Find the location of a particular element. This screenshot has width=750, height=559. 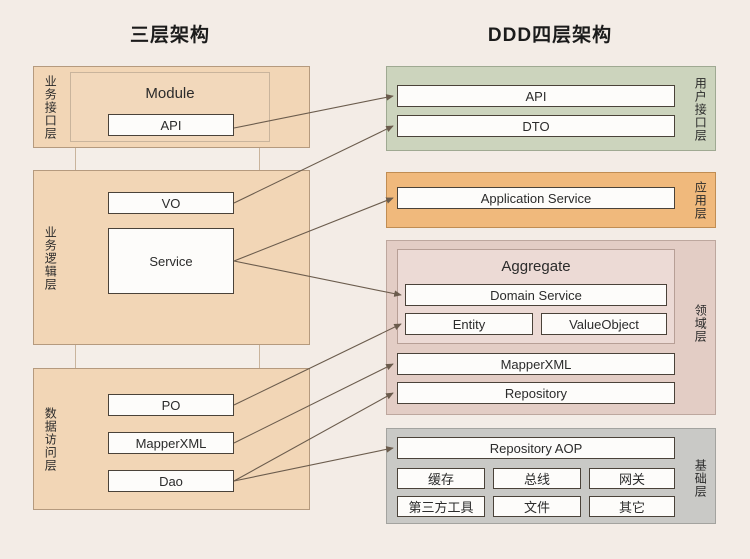

left-box-service: Service is located at coordinates (171, 261).